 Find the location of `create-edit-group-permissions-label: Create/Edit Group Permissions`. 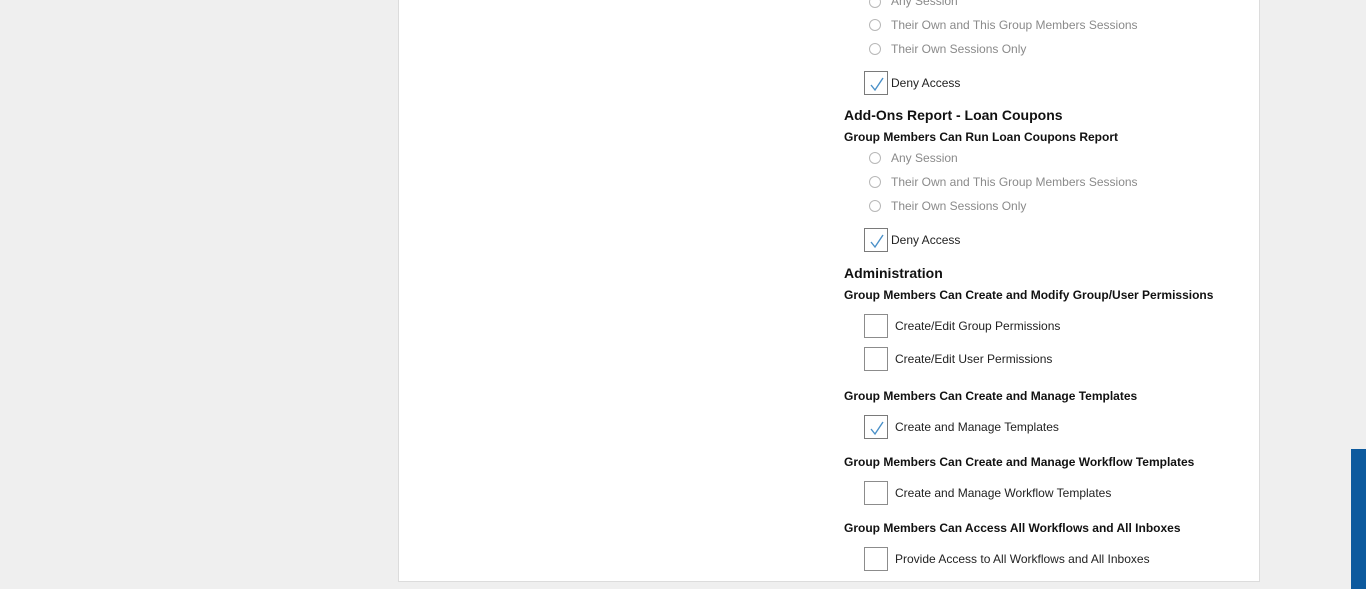

create-edit-group-permissions-label: Create/Edit Group Permissions is located at coordinates (978, 326).